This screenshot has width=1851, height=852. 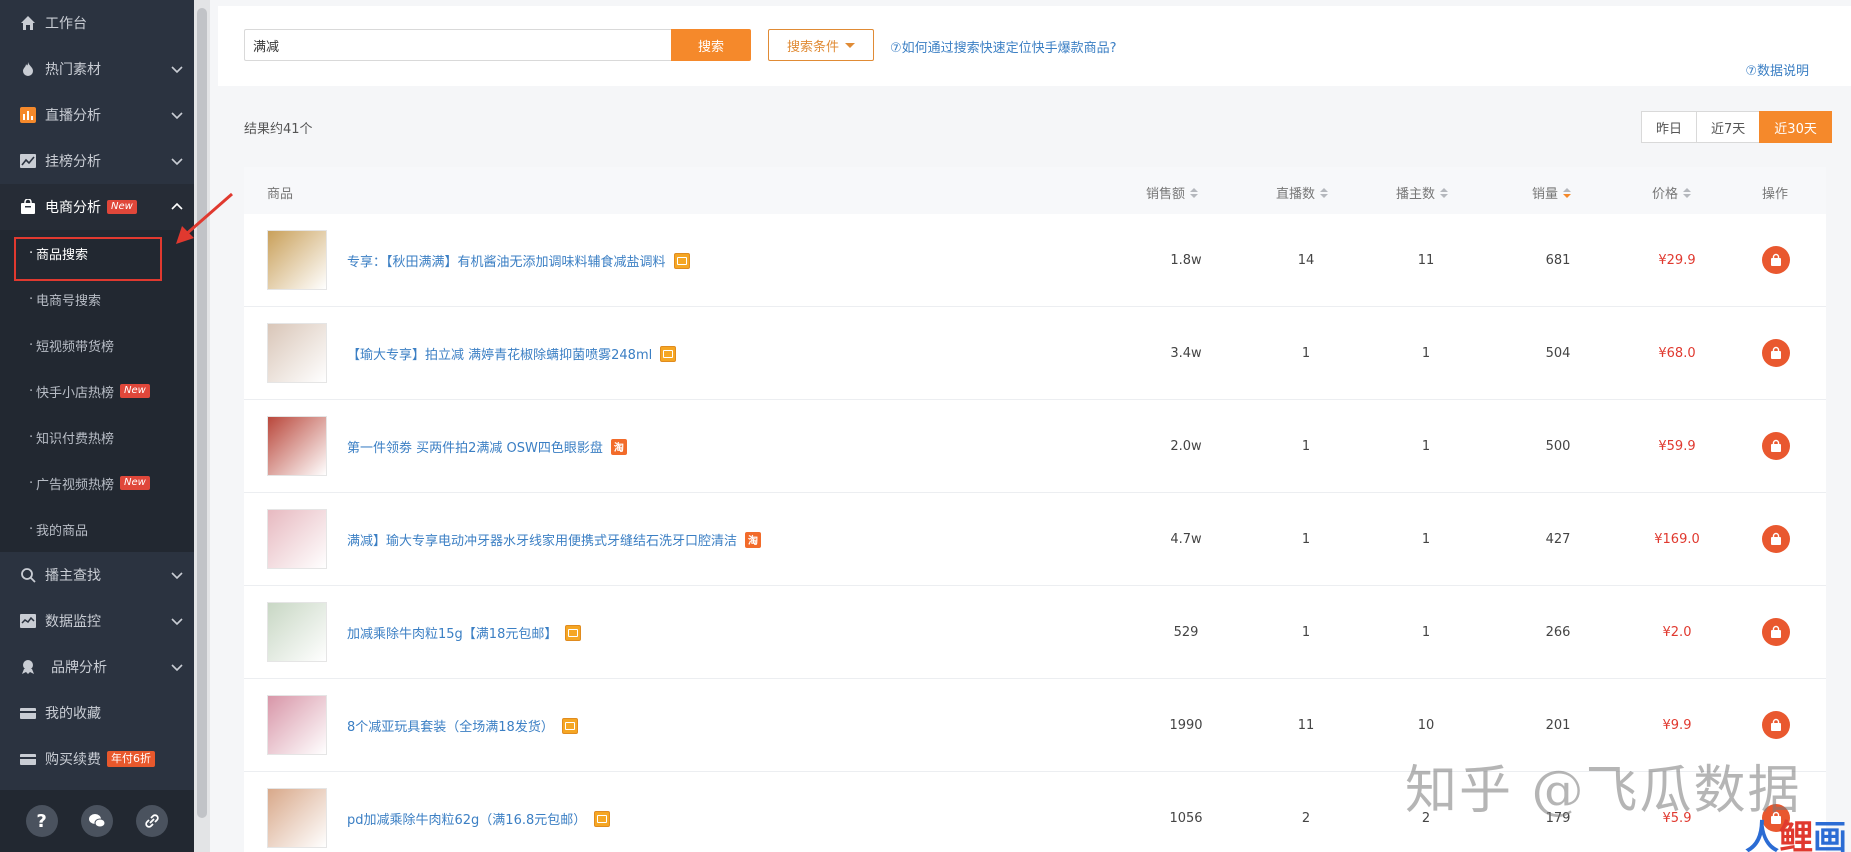 I want to click on search-input, so click(x=459, y=45).